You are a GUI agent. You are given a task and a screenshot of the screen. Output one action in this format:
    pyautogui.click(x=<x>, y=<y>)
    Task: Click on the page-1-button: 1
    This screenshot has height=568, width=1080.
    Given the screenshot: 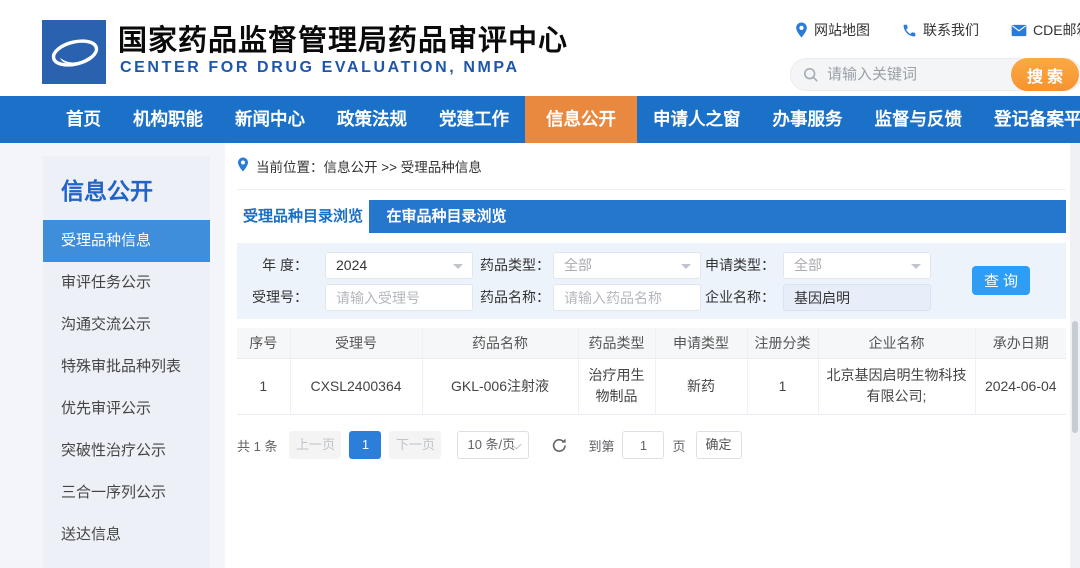 What is the action you would take?
    pyautogui.click(x=365, y=445)
    